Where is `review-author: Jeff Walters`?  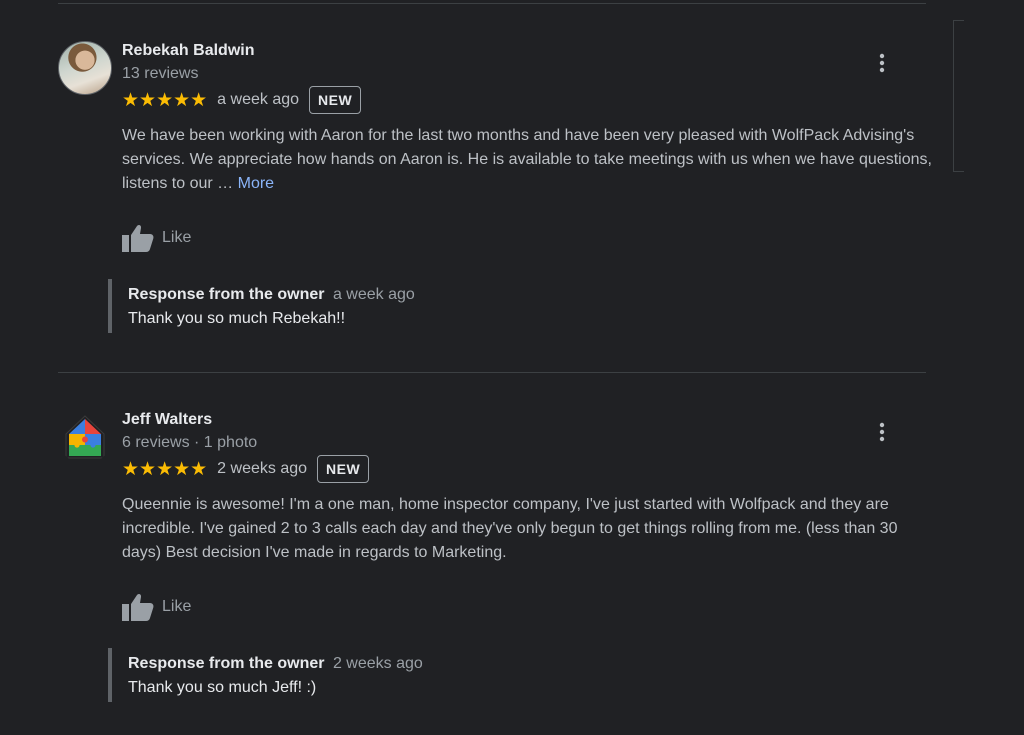 review-author: Jeff Walters is located at coordinates (167, 420).